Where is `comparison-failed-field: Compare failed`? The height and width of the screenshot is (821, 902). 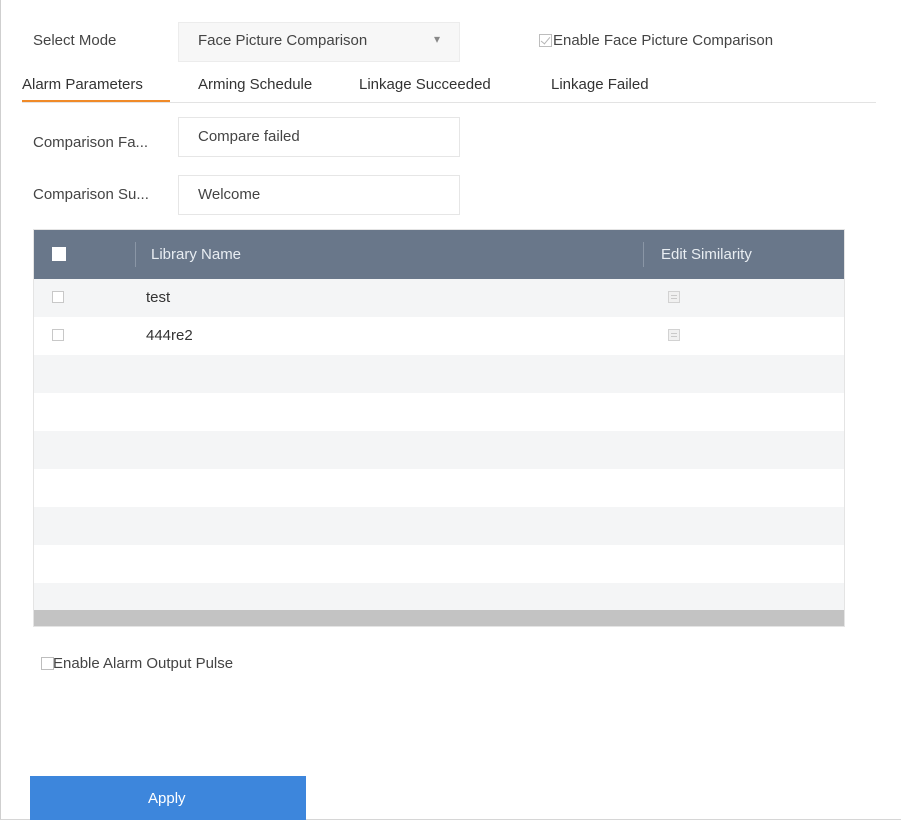 comparison-failed-field: Compare failed is located at coordinates (319, 137).